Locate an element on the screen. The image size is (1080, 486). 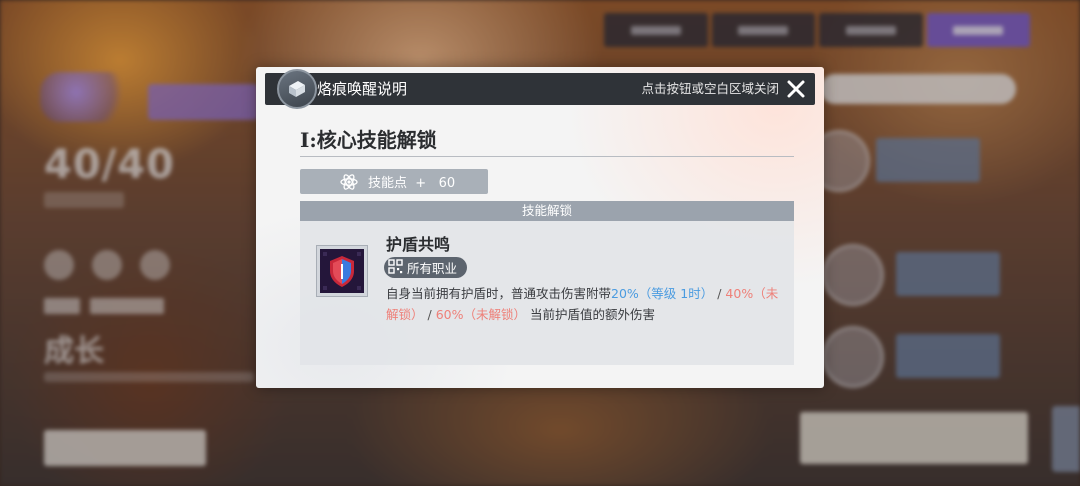
brand-badge-icon is located at coordinates (297, 89).